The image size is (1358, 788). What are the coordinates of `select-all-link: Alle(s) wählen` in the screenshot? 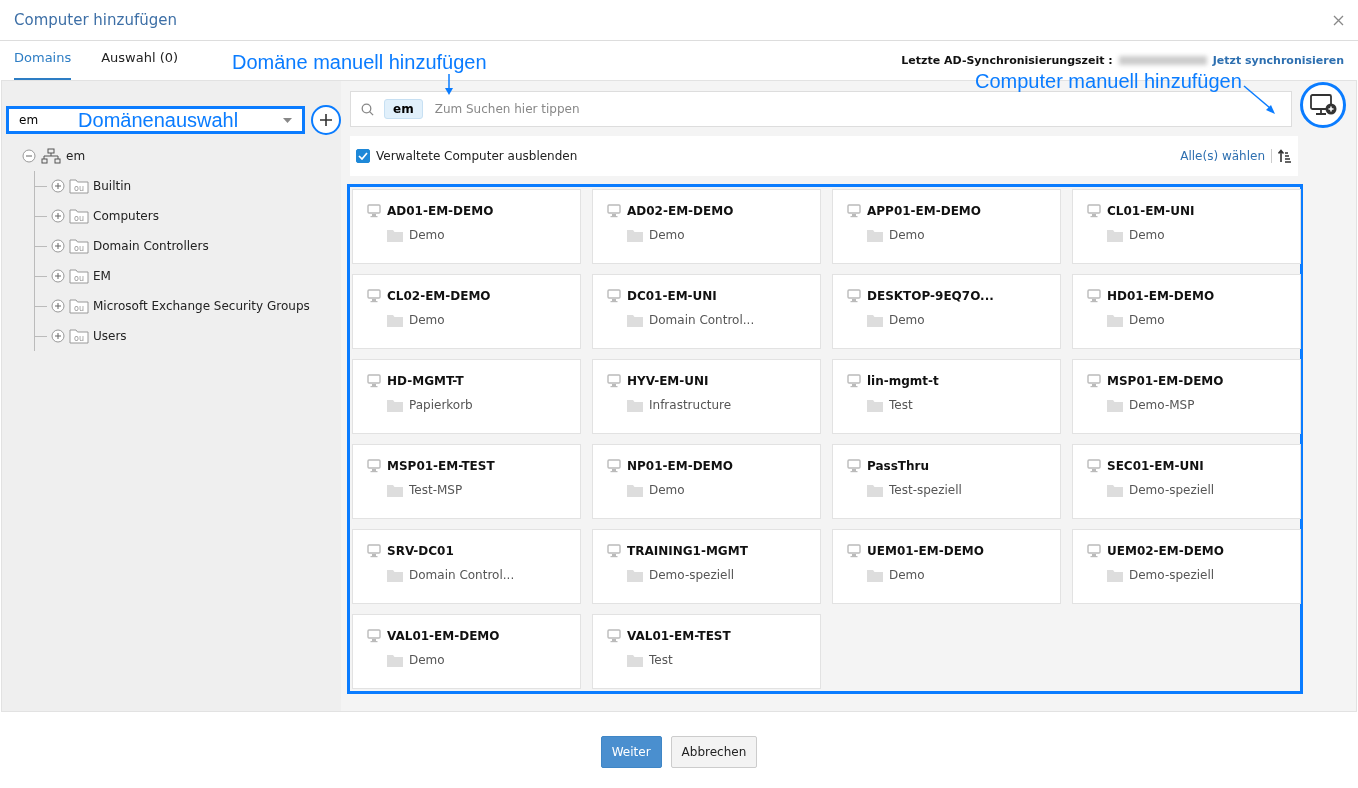 It's located at (1226, 156).